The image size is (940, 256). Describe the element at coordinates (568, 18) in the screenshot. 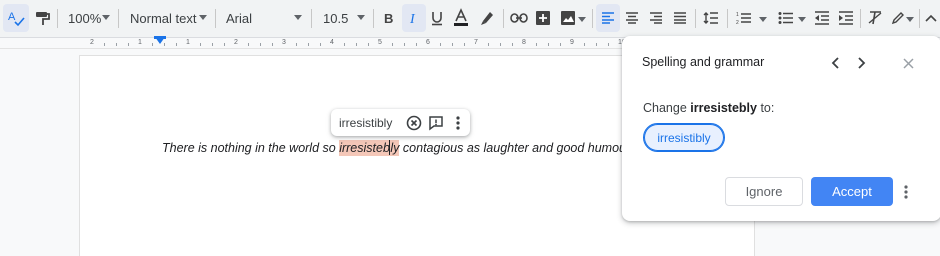

I see `insert-image-icon` at that location.